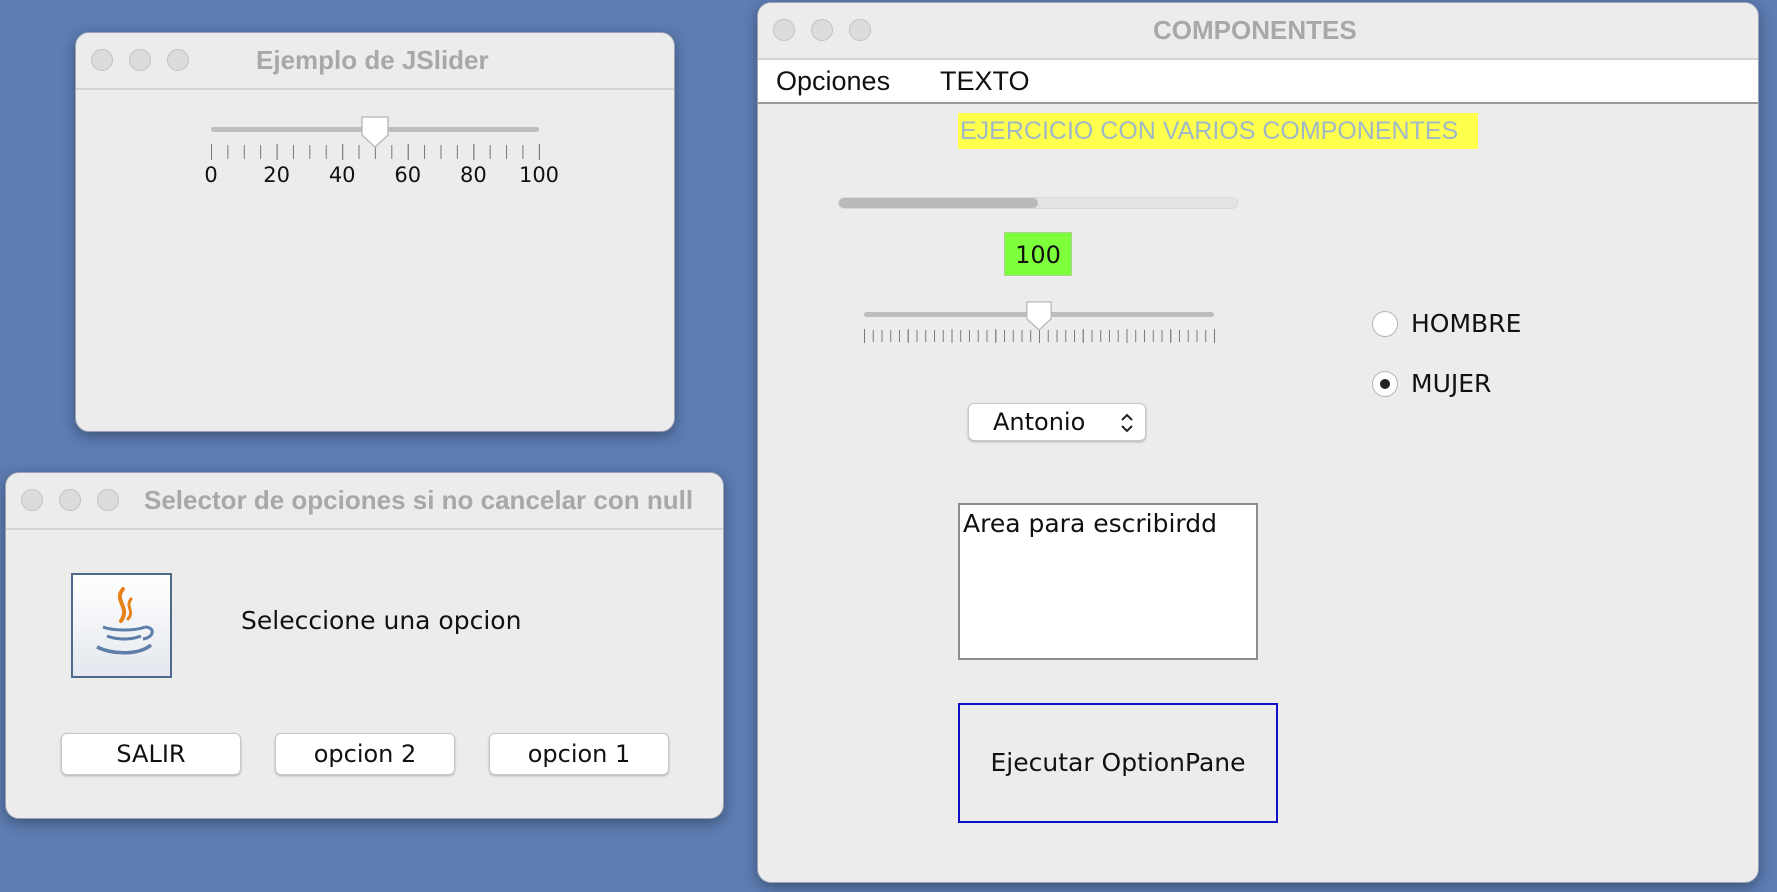 This screenshot has width=1777, height=892. I want to click on name-combo-box: Antonio, so click(1057, 422).